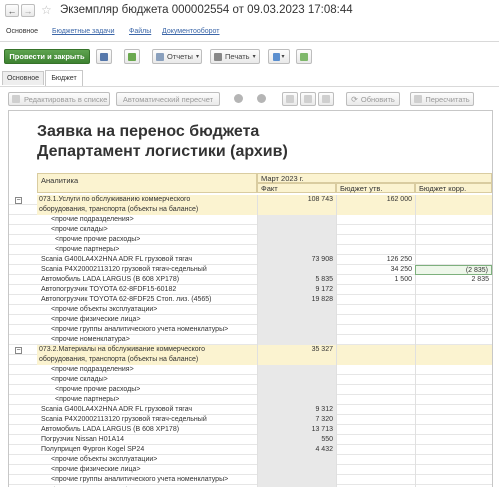  Describe the element at coordinates (375, 270) in the screenshot. I see `cell-budget: 34 250` at that location.